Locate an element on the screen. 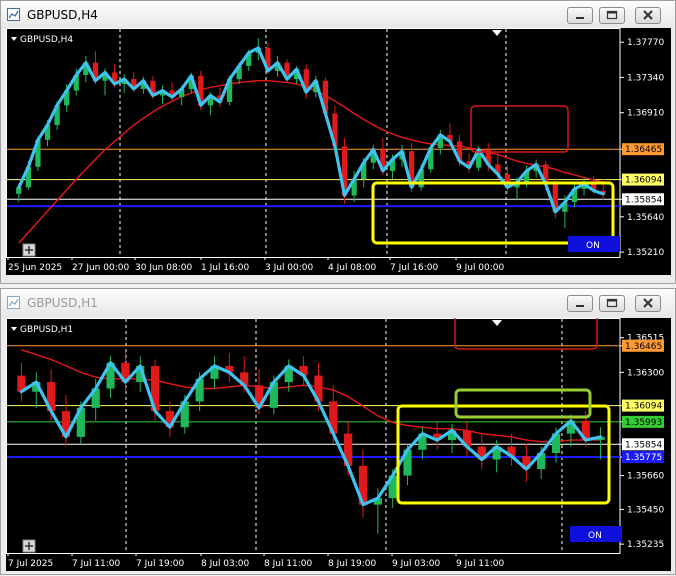 The image size is (676, 576). x-tick-label: 3 Jul 00:00 is located at coordinates (289, 268).